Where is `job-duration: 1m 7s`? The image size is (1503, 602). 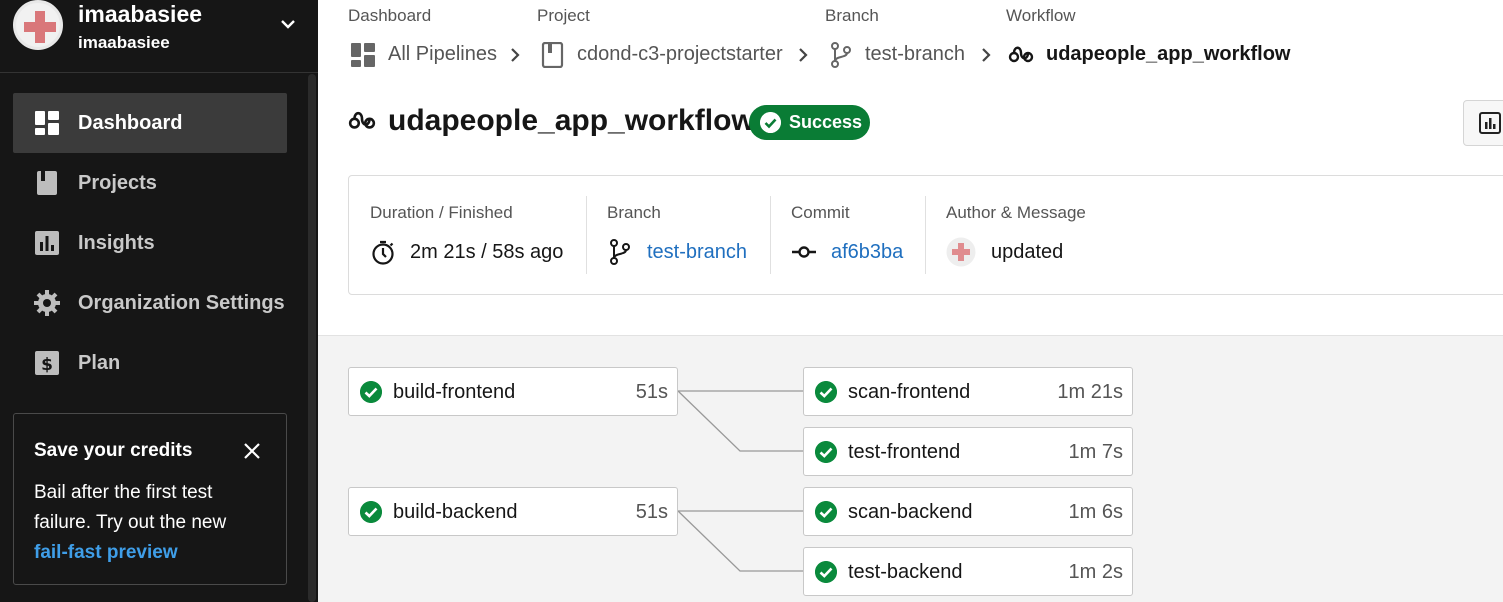
job-duration: 1m 7s is located at coordinates (1095, 452).